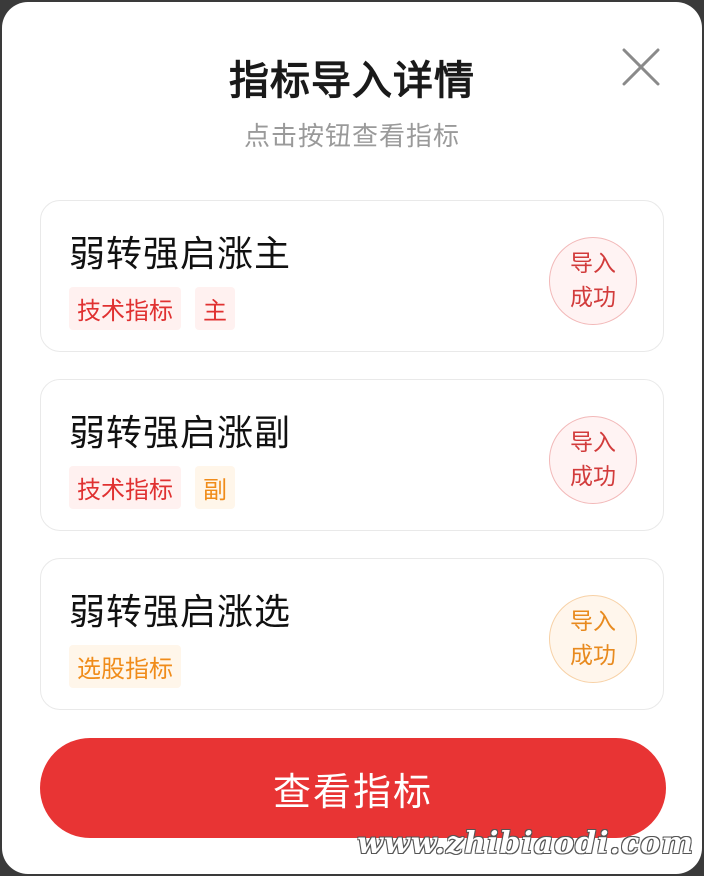  What do you see at coordinates (353, 788) in the screenshot?
I see `view-indicators-button: 查看指标` at bounding box center [353, 788].